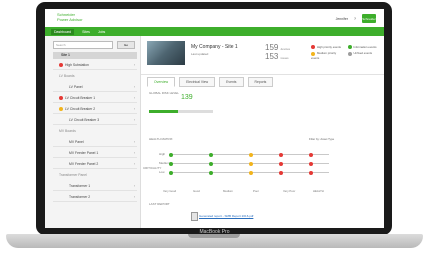  I want to click on sidebar-item-label: MV Boards, so click(67, 131).